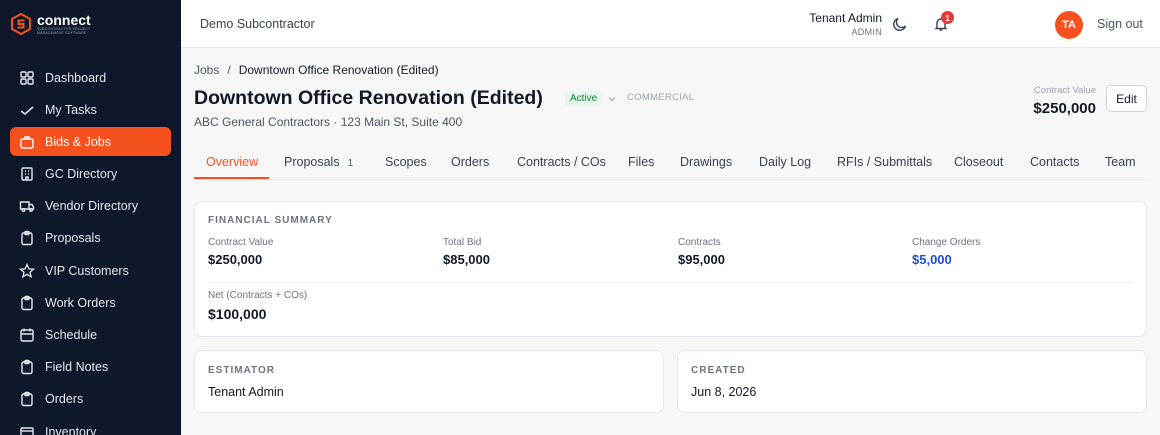 The height and width of the screenshot is (435, 1160). What do you see at coordinates (947, 17) in the screenshot?
I see `notification-badge: 1` at bounding box center [947, 17].